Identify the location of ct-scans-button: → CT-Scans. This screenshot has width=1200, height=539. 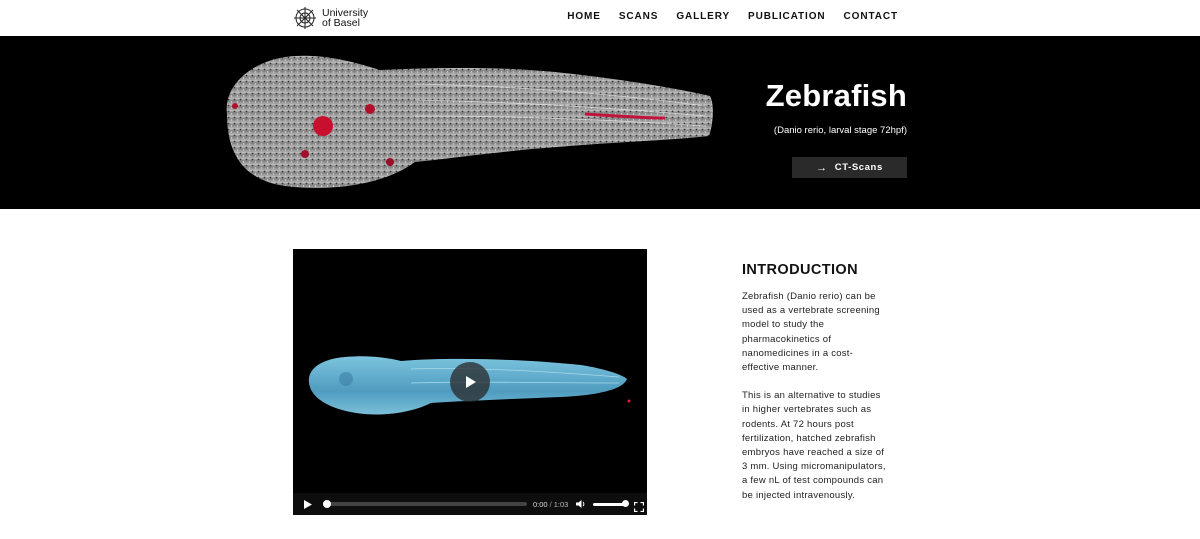
(849, 167).